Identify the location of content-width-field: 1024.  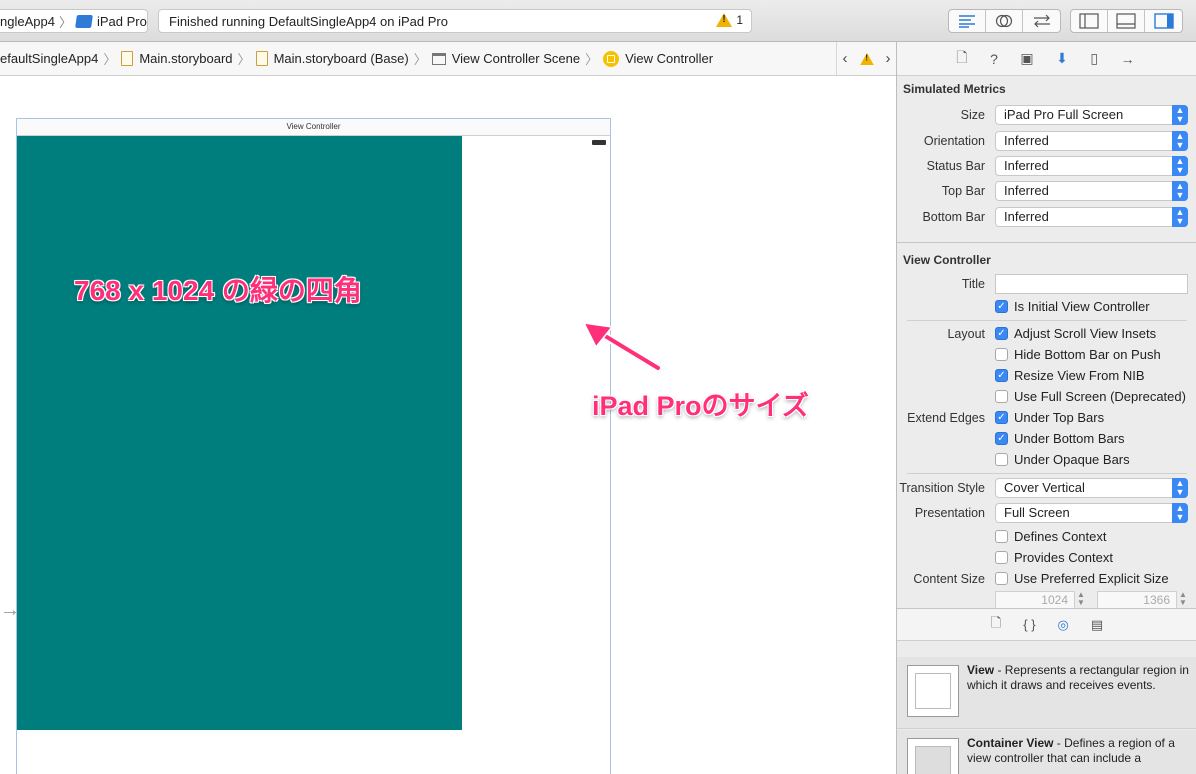
(1035, 600).